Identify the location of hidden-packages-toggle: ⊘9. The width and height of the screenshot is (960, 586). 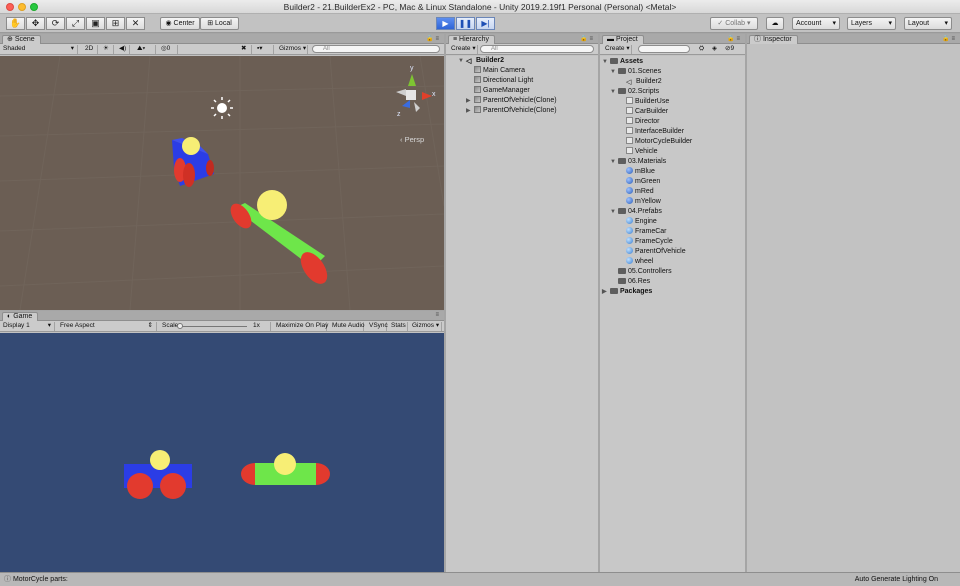
(733, 49).